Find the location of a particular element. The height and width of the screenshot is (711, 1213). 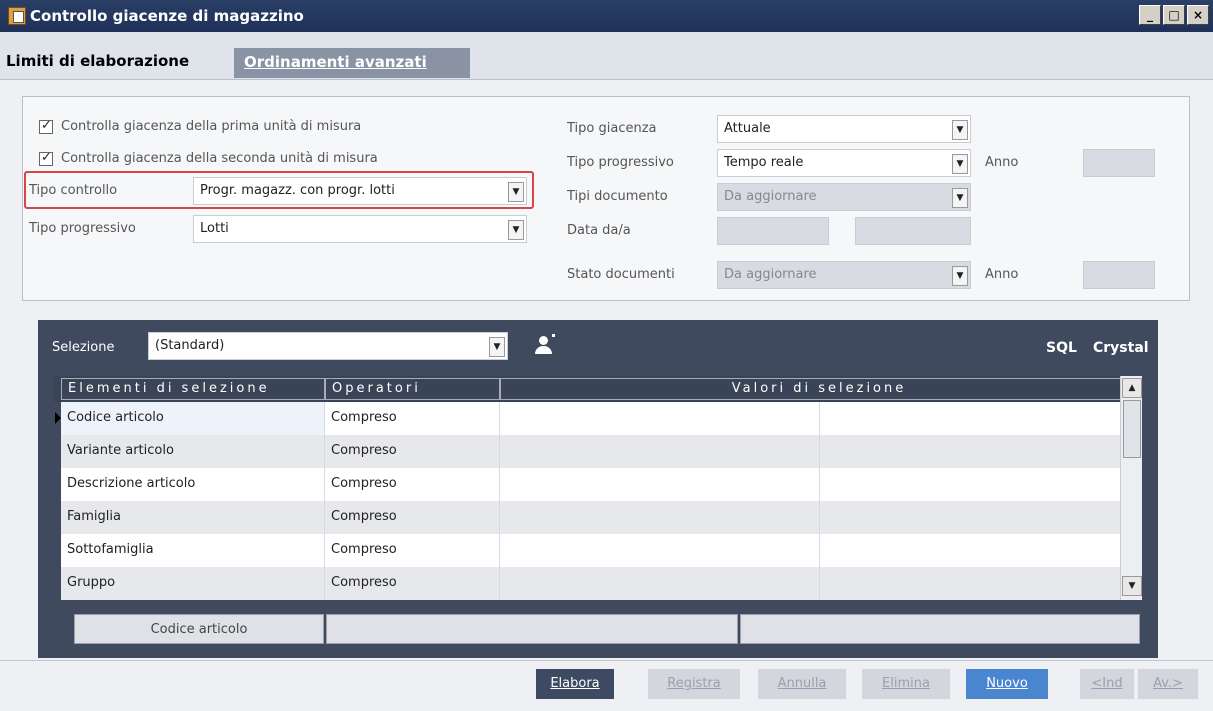

selezione-label: Selezione is located at coordinates (83, 347).